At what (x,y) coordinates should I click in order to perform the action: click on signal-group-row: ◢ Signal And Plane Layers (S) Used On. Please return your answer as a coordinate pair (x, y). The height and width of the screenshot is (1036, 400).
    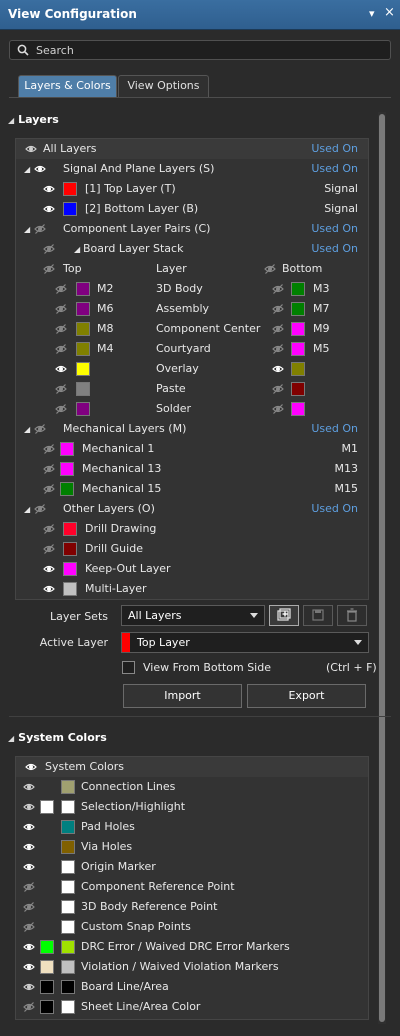
    Looking at the image, I should click on (192, 169).